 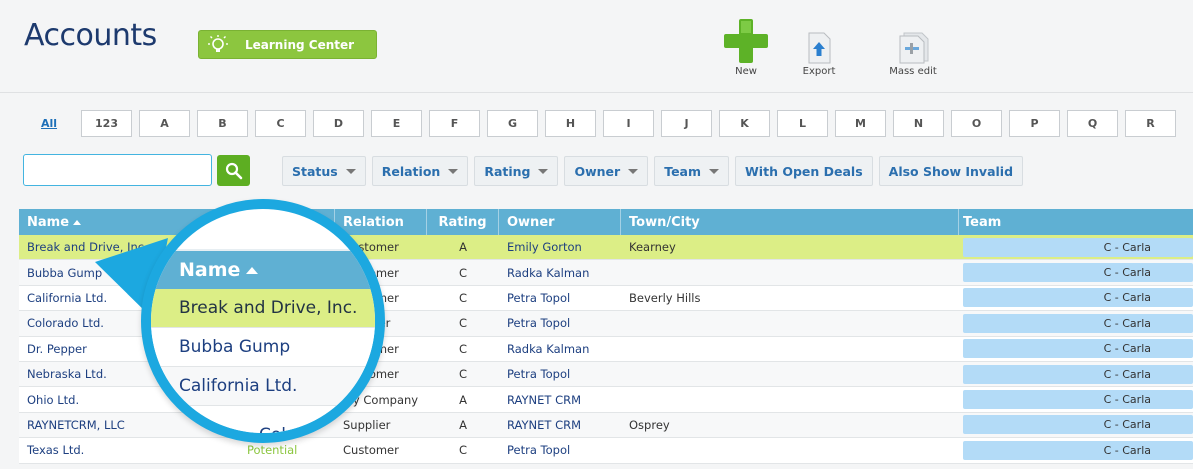 I want to click on filter-relation: Relation, so click(x=420, y=171).